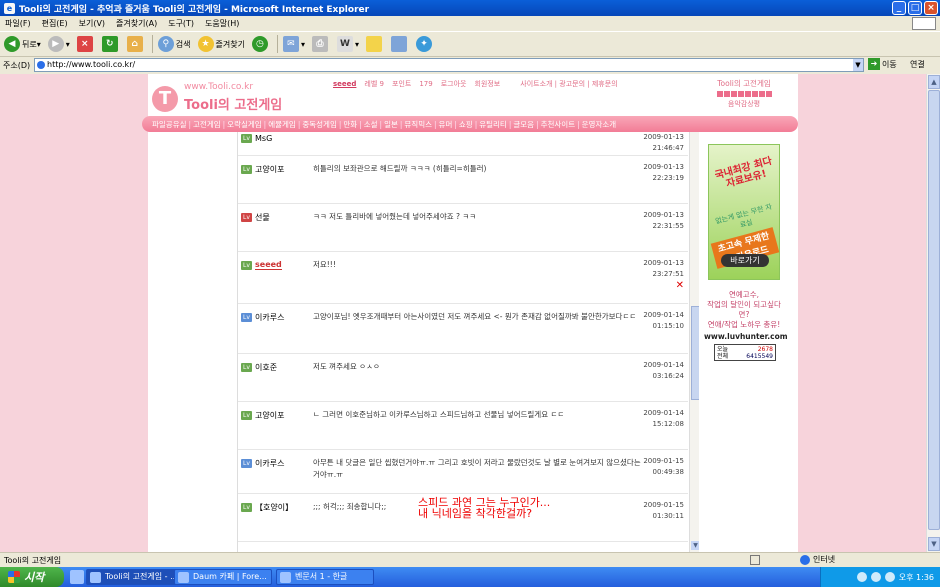 This screenshot has height=587, width=940. Describe the element at coordinates (558, 124) in the screenshot. I see `nav-item: 추천사이트` at that location.